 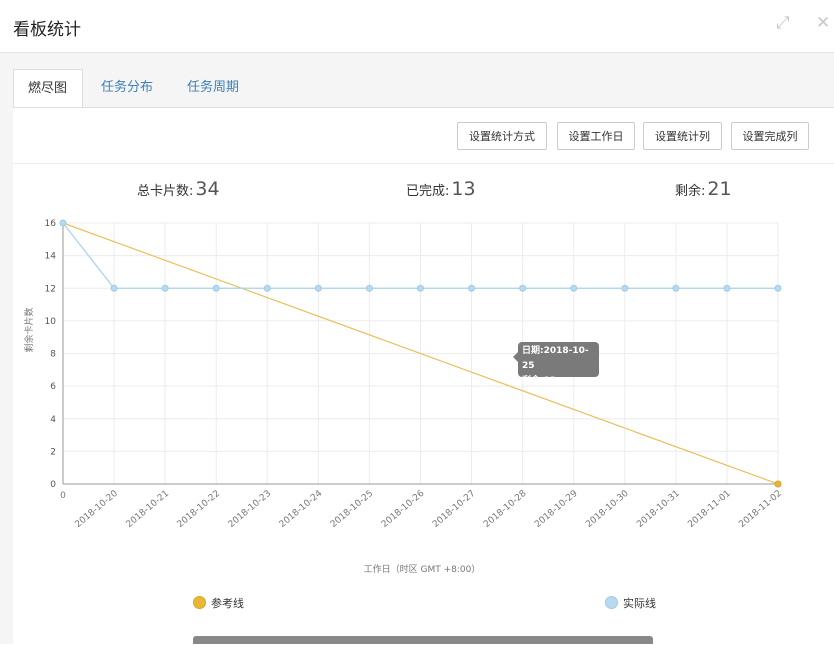 What do you see at coordinates (96, 508) in the screenshot?
I see `x-tick-label: 2018-10-20` at bounding box center [96, 508].